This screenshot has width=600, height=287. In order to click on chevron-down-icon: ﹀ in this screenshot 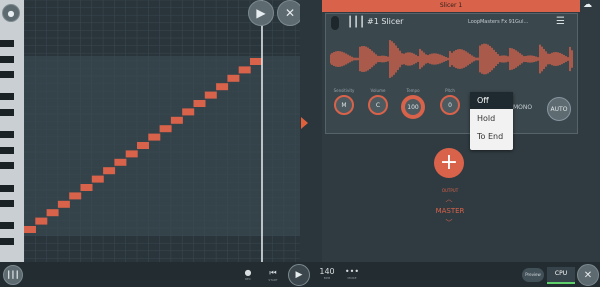, I will do `click(449, 223)`.